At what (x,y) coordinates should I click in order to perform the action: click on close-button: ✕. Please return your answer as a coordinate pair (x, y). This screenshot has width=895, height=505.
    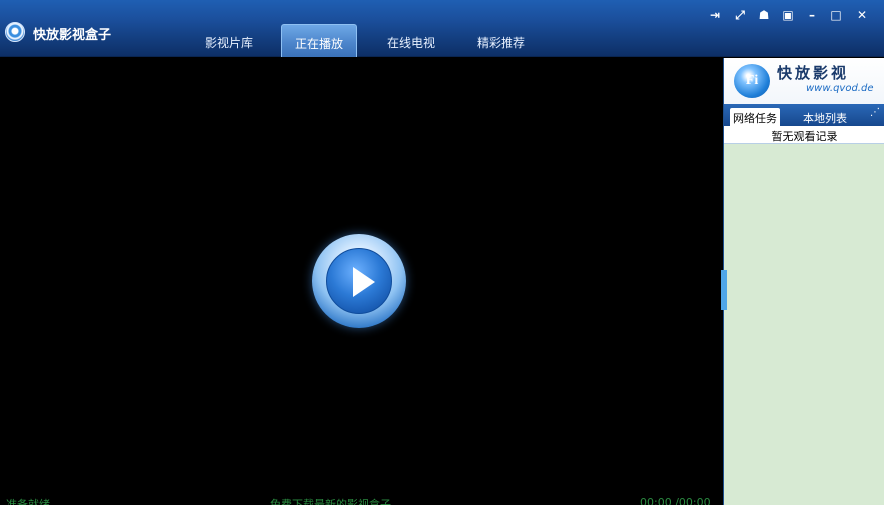
    Looking at the image, I should click on (862, 15).